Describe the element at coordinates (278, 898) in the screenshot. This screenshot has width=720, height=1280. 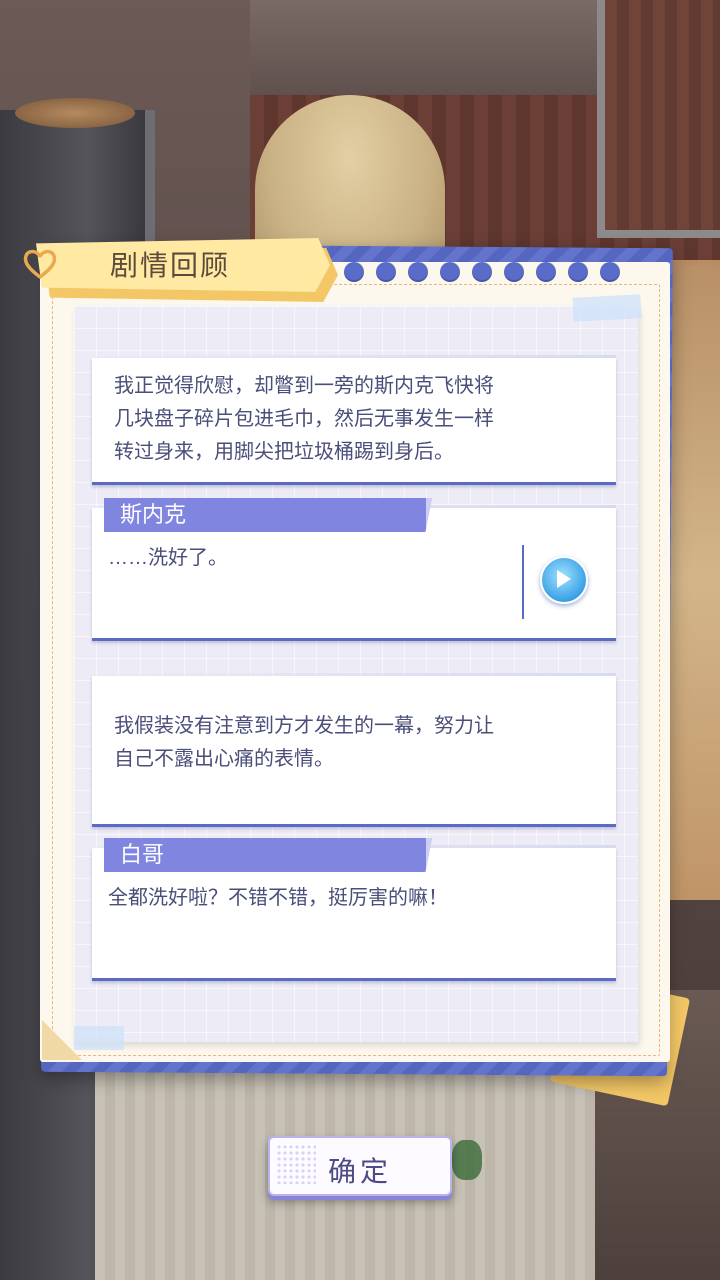
I see `dialogue-text: 全都洗好啦？不错不错，挺厉害的嘛！` at that location.